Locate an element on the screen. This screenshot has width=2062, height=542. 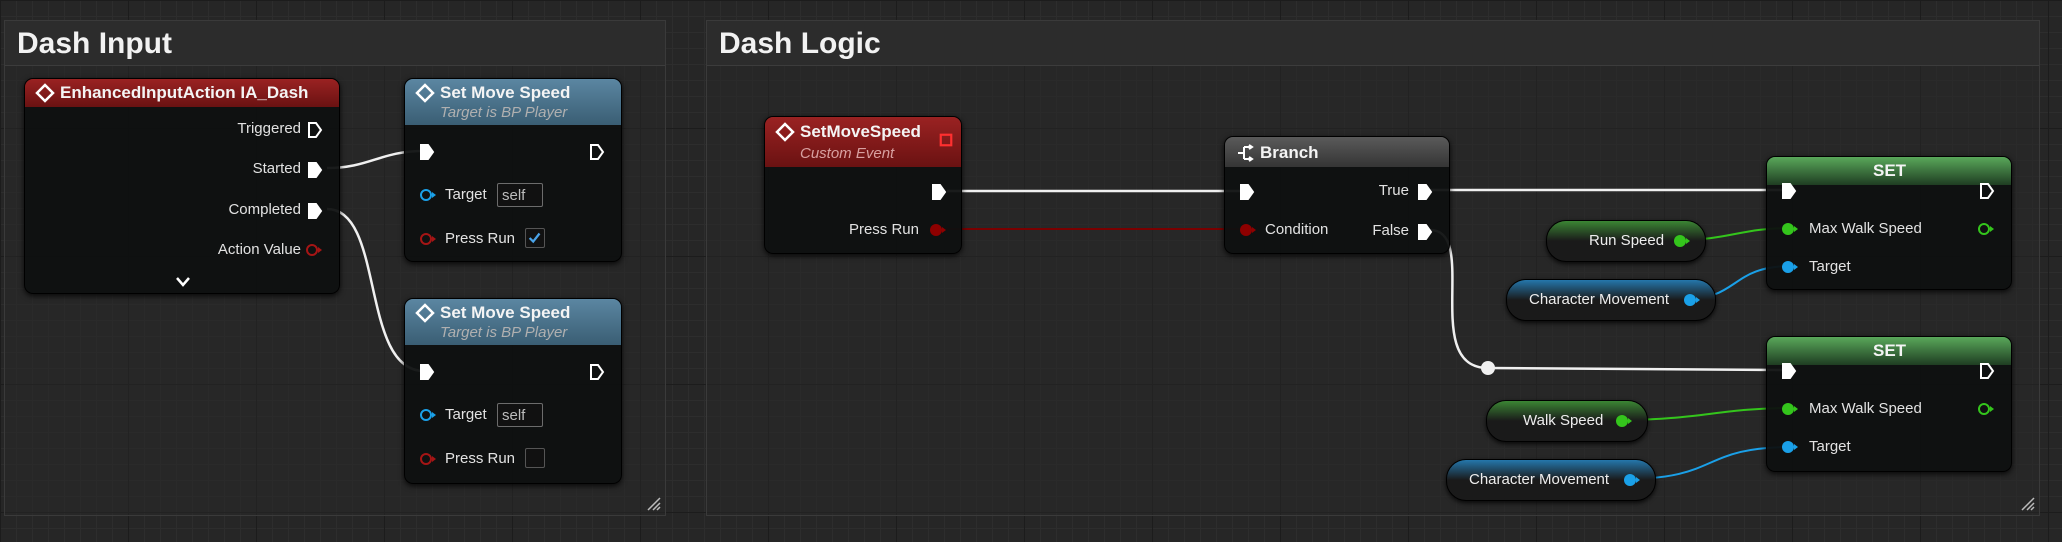
variable-label: Run Speed is located at coordinates (1627, 240).